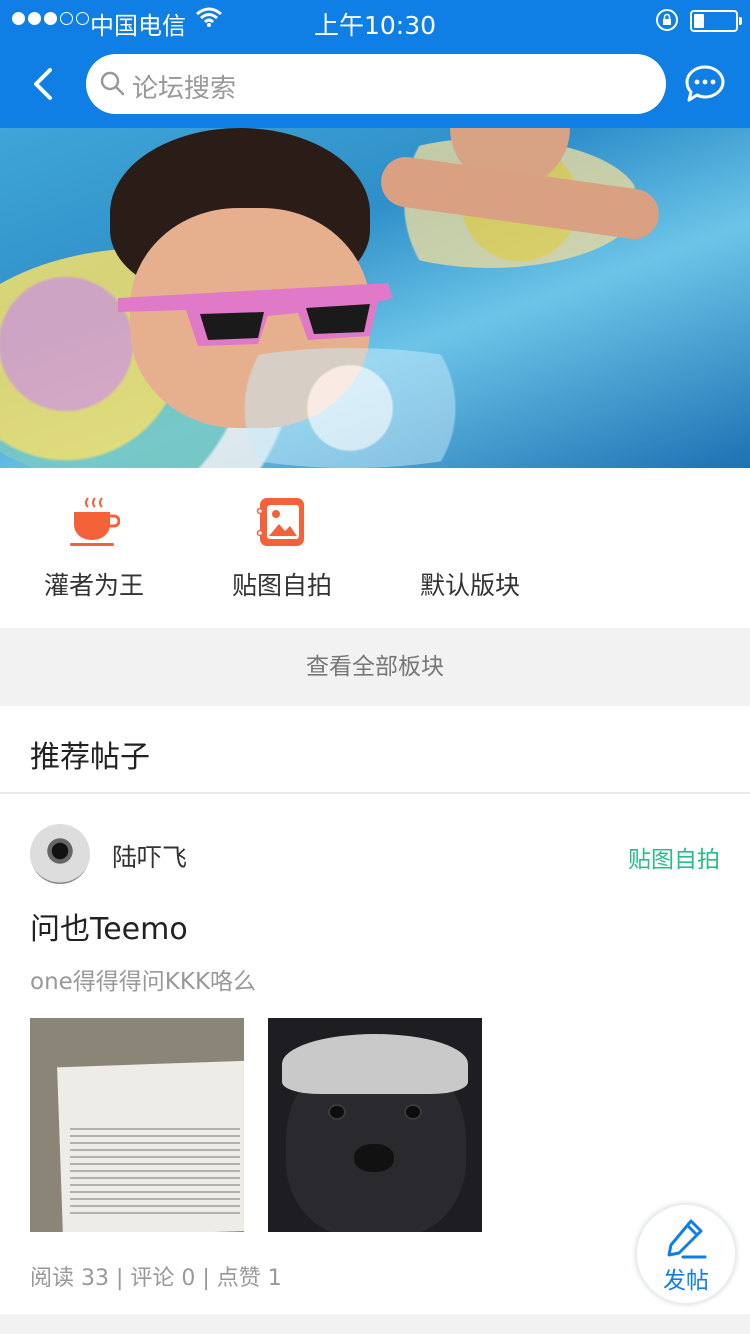 This screenshot has height=1334, width=750. I want to click on category-label: 贴图自拍, so click(281, 585).